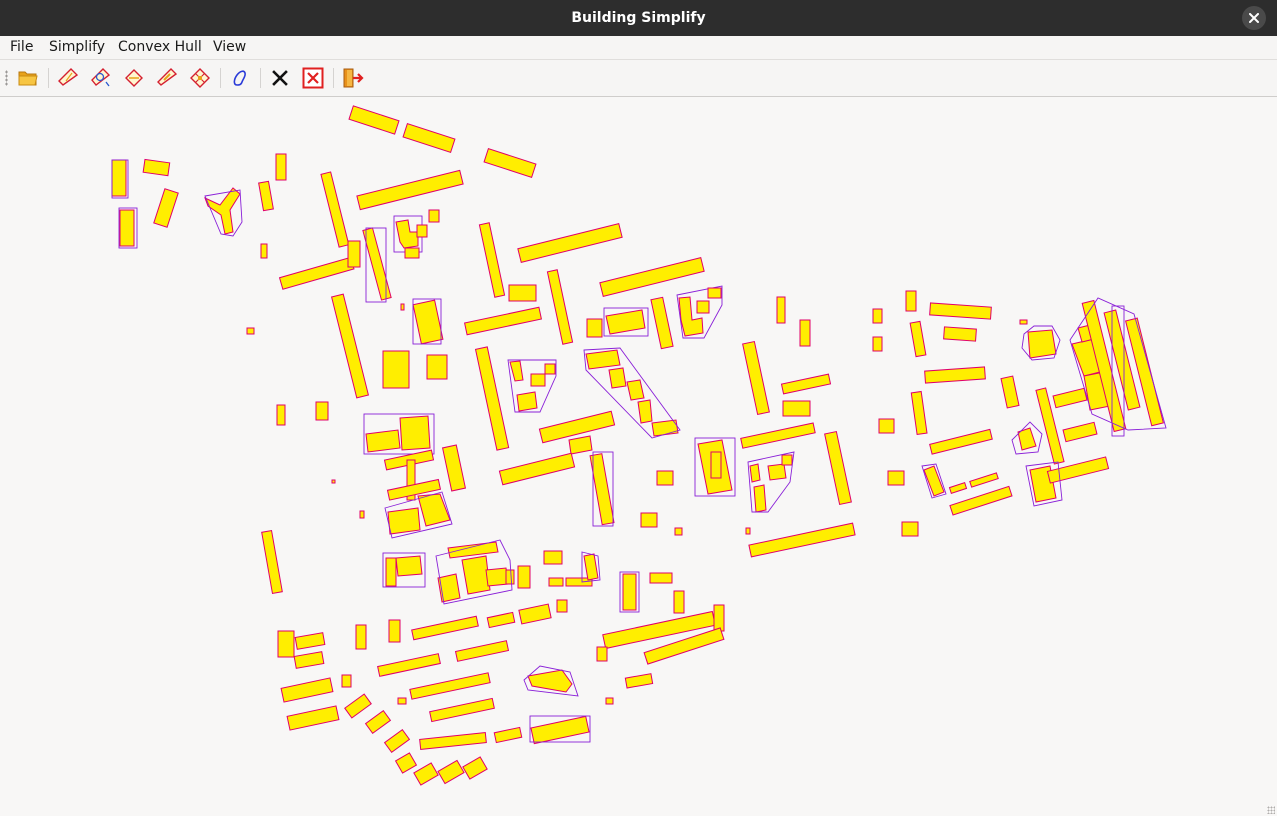 The width and height of the screenshot is (1277, 816). I want to click on simplify-1-button, so click(68, 78).